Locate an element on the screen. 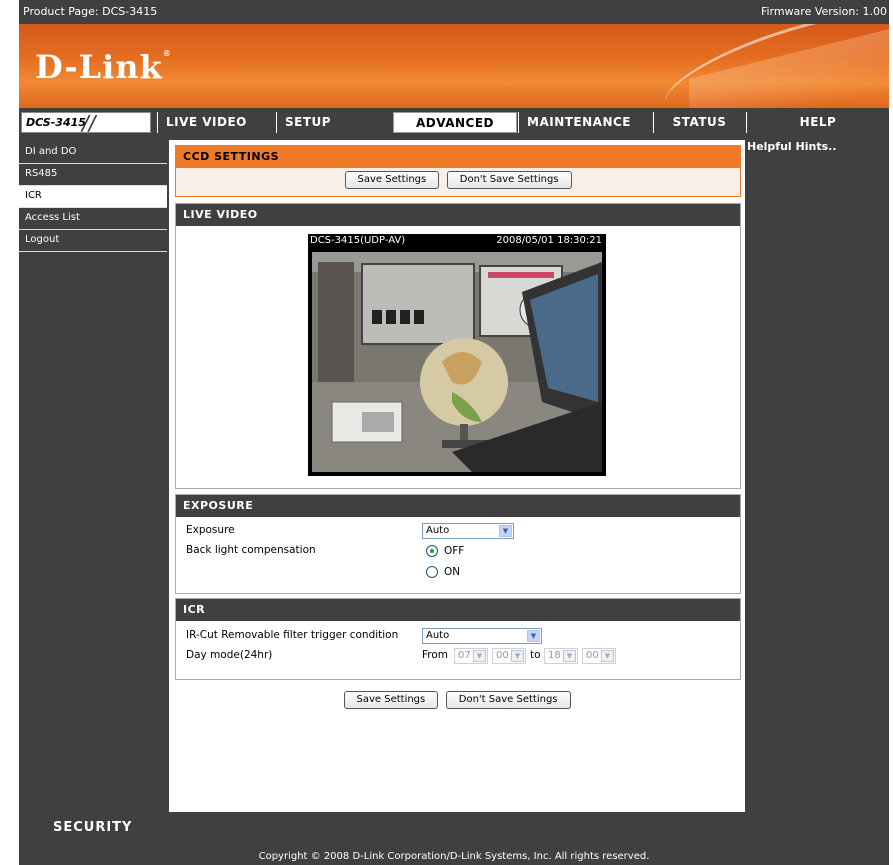 This screenshot has width=893, height=865. header-banner: D-Link® is located at coordinates (454, 66).